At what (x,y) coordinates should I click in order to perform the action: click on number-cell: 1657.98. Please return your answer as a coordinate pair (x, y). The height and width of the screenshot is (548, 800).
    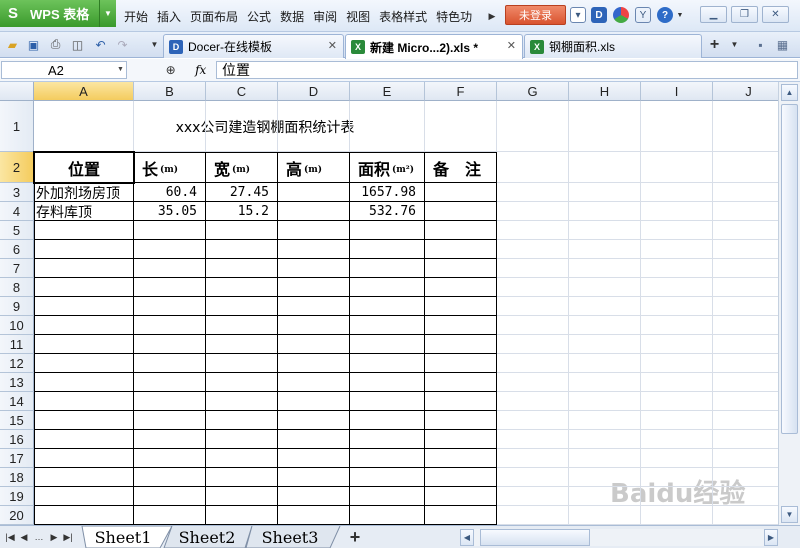
    Looking at the image, I should click on (387, 192).